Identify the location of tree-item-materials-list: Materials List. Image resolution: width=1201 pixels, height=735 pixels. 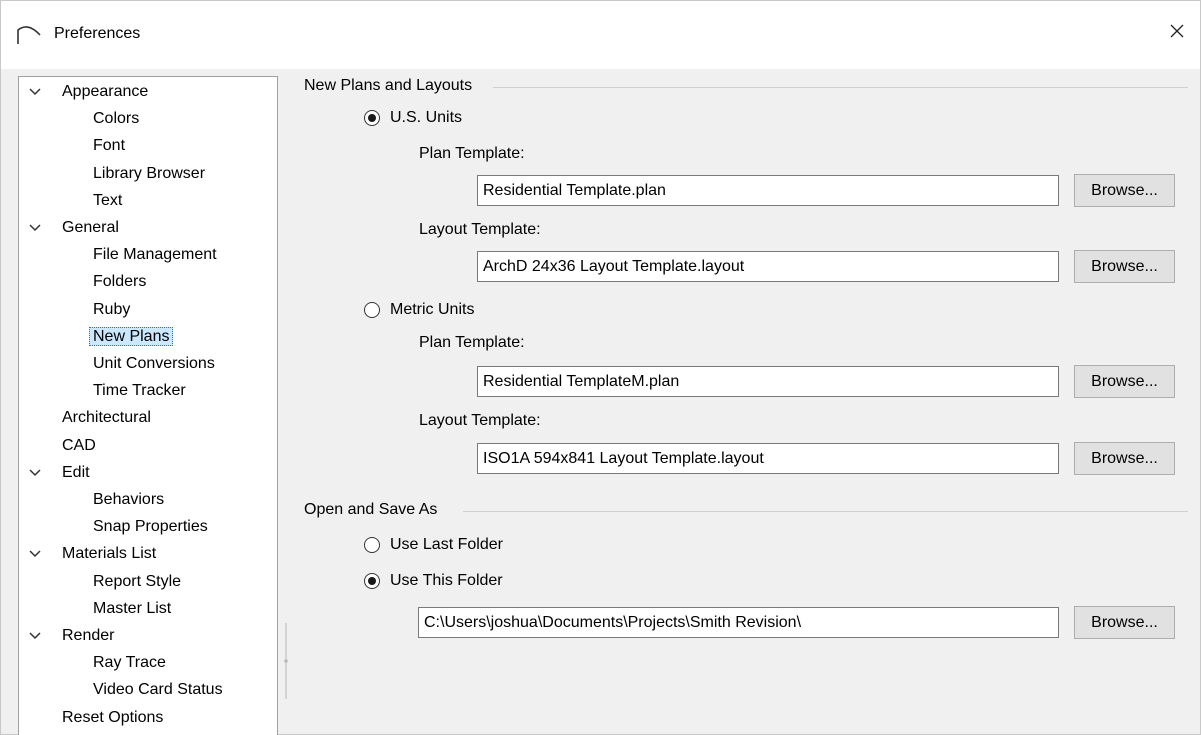
(109, 554).